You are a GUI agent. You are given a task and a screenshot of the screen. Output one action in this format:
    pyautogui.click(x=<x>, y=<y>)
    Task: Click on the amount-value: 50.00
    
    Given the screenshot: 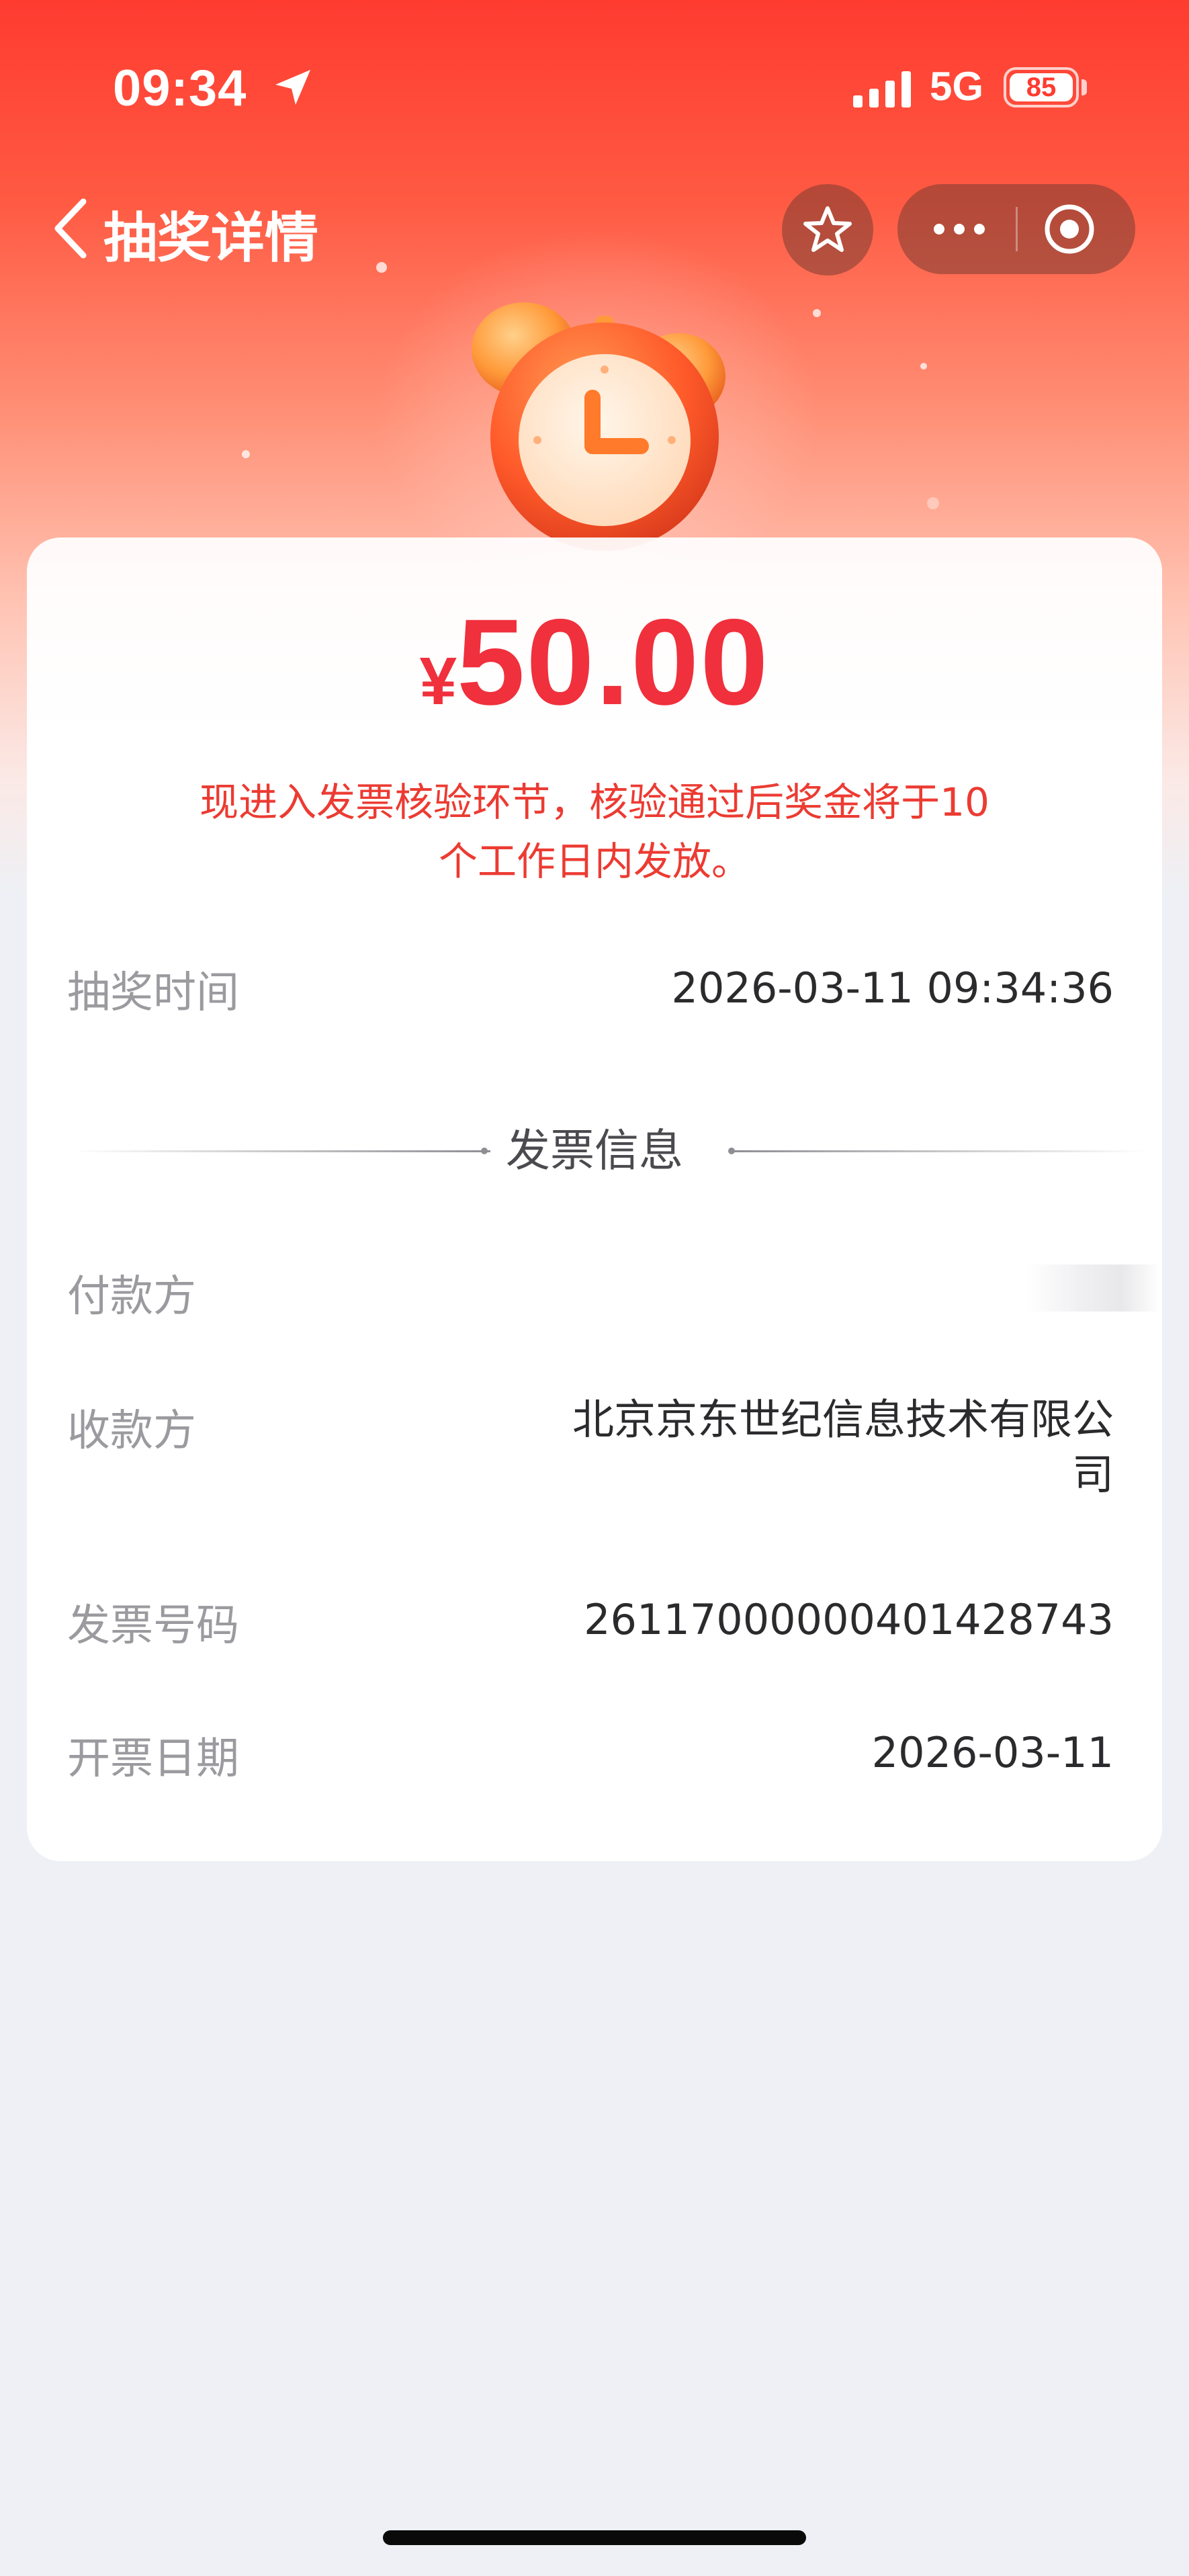 What is the action you would take?
    pyautogui.click(x=613, y=661)
    